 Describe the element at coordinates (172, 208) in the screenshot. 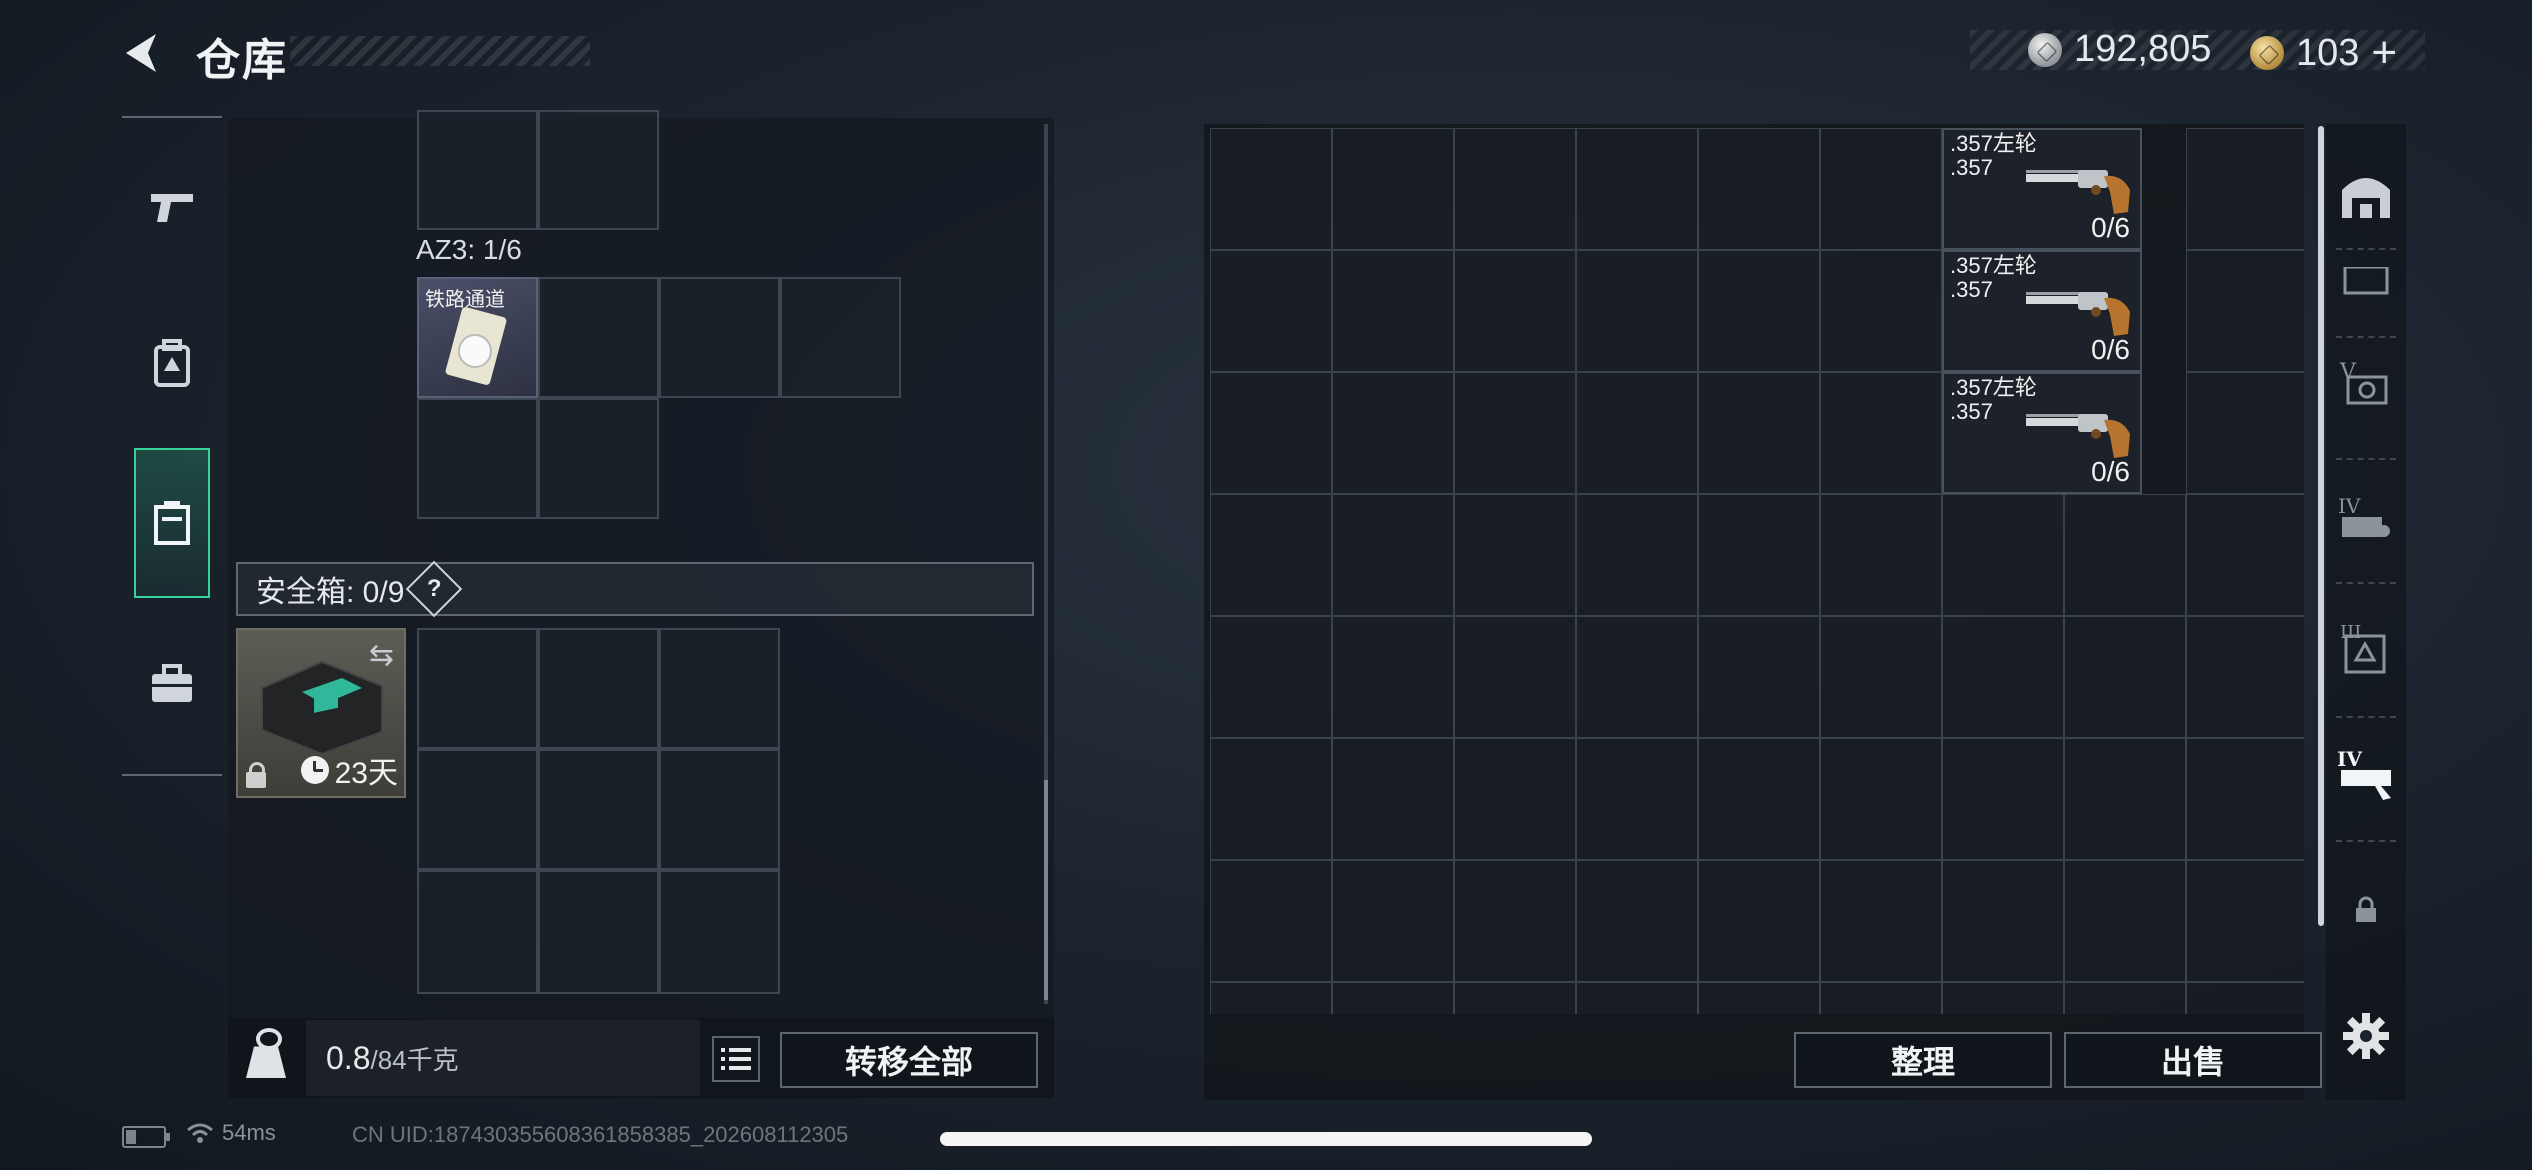

I see `nav-weapon` at that location.